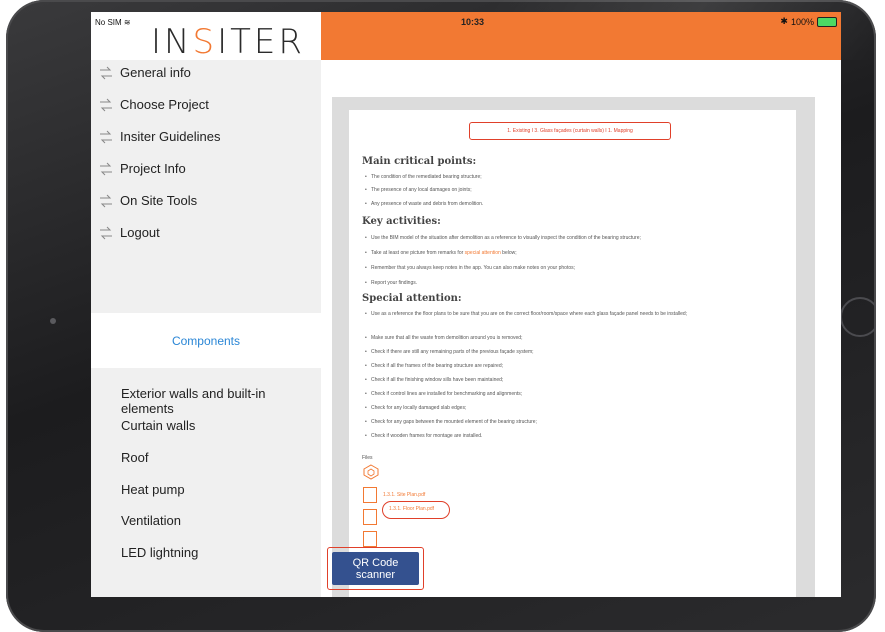  What do you see at coordinates (401, 221) in the screenshot?
I see `key-activities-heading: Key activities:` at bounding box center [401, 221].